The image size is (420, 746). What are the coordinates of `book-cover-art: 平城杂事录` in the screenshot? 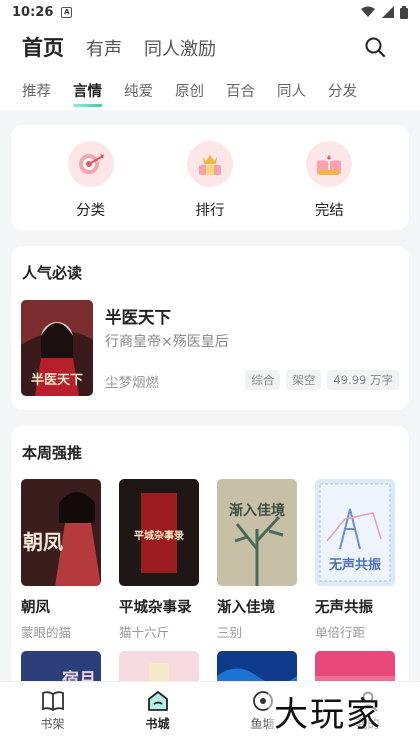 It's located at (159, 532).